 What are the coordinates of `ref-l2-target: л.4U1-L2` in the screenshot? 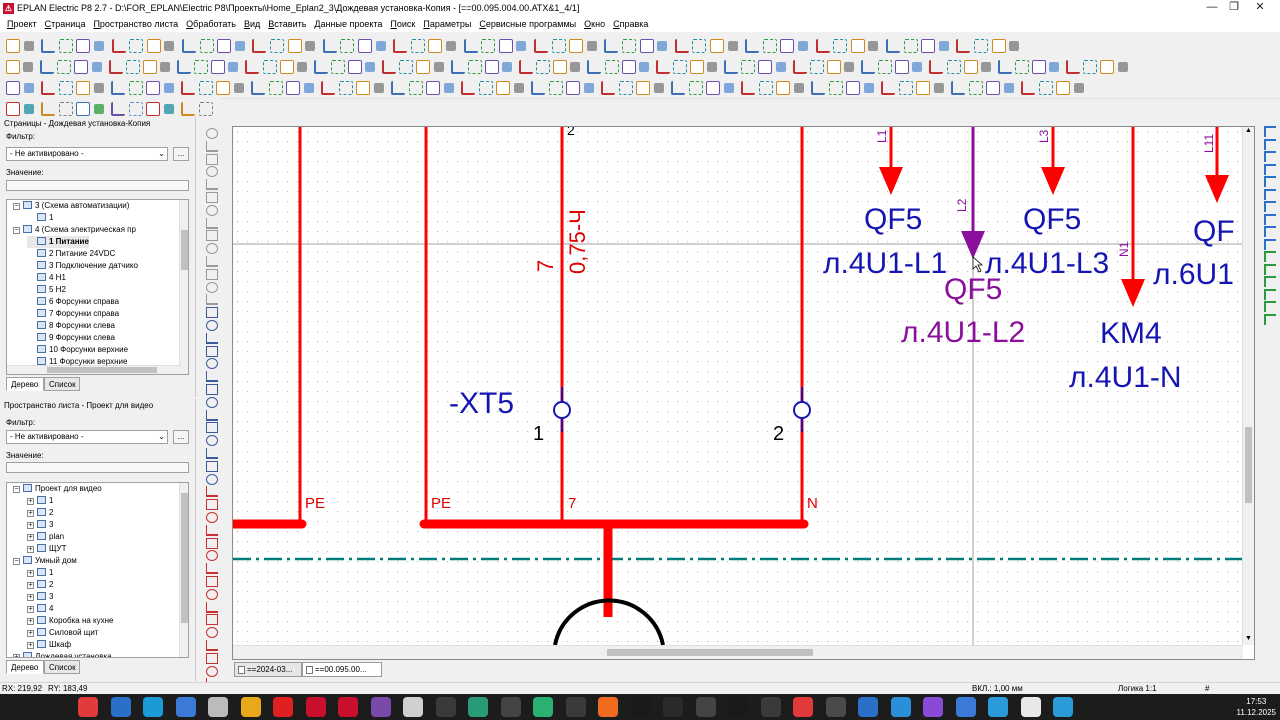 It's located at (963, 332).